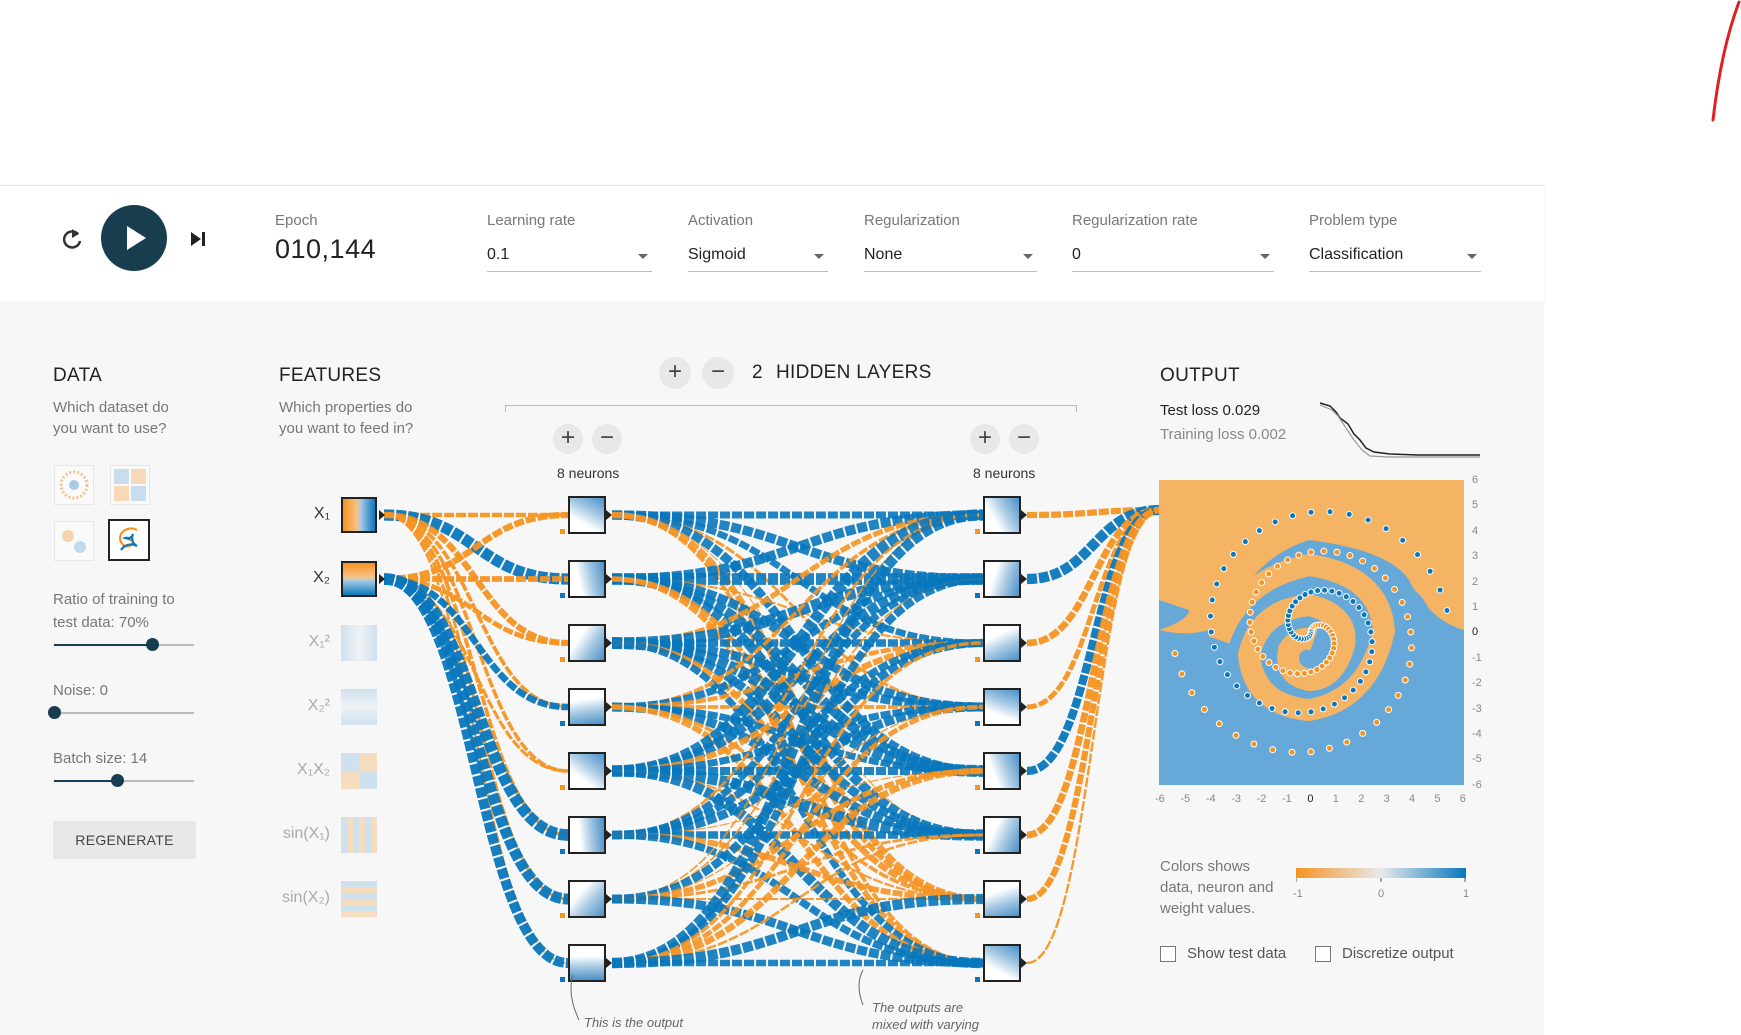  What do you see at coordinates (1412, 799) in the screenshot?
I see `x-tick-label: 4` at bounding box center [1412, 799].